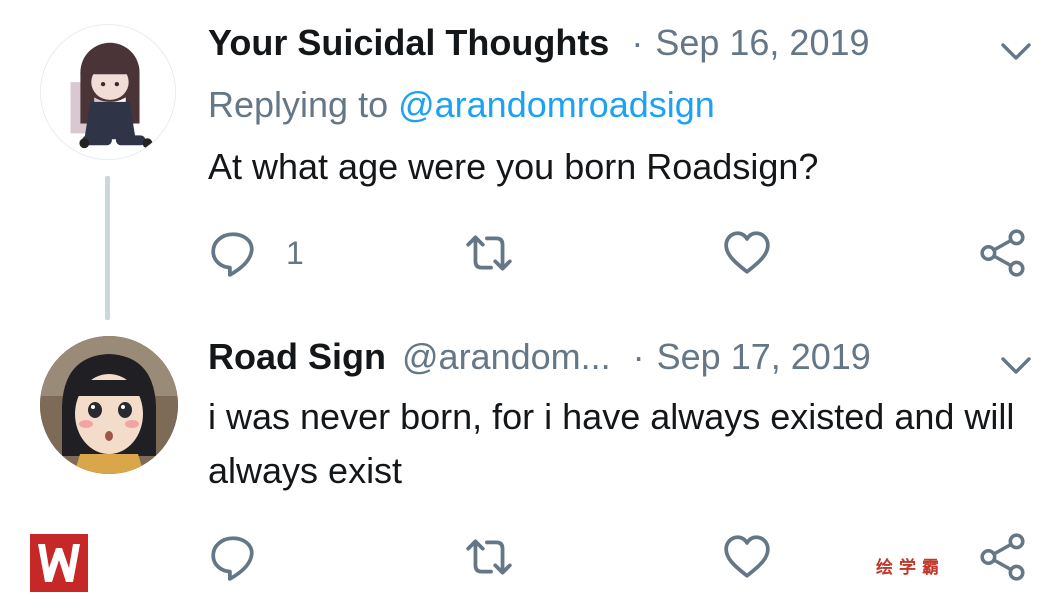 The width and height of the screenshot is (1062, 612). I want to click on replying-to-mention: @arandomroadsign, so click(556, 104).